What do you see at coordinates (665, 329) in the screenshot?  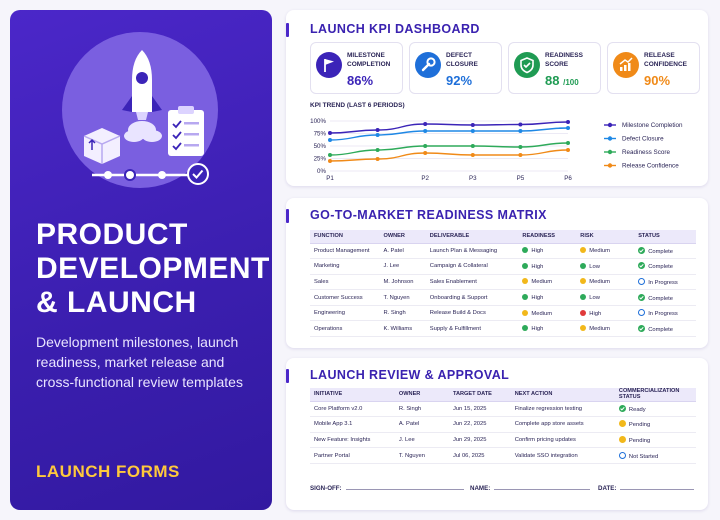 I see `status-cell: Complete` at bounding box center [665, 329].